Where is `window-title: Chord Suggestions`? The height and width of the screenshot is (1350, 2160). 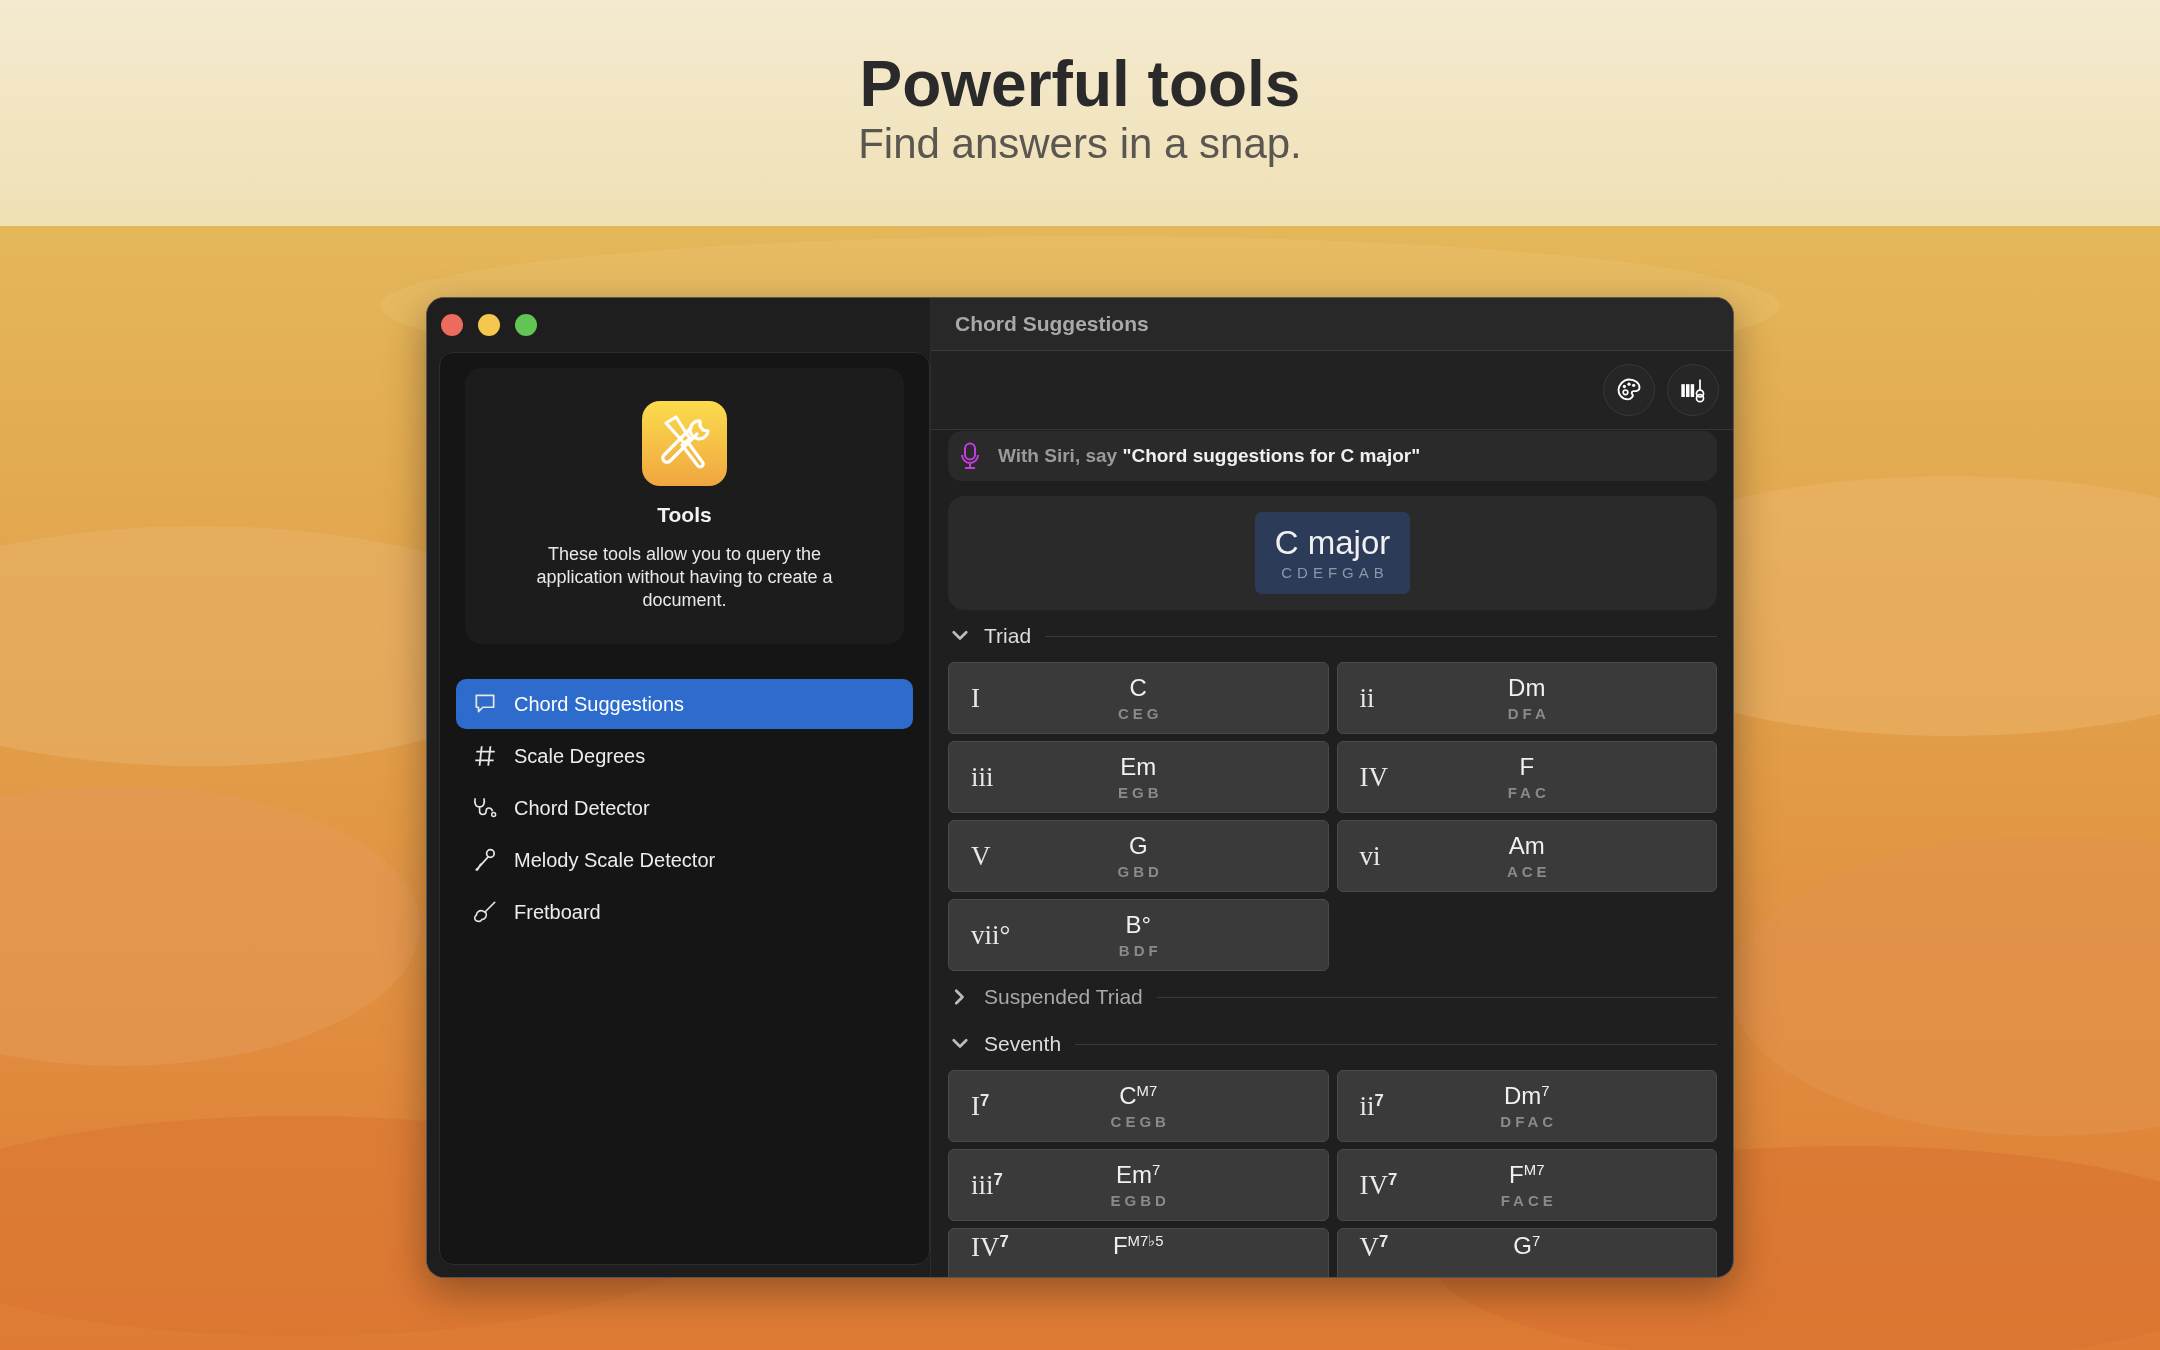
window-title: Chord Suggestions is located at coordinates (1052, 324).